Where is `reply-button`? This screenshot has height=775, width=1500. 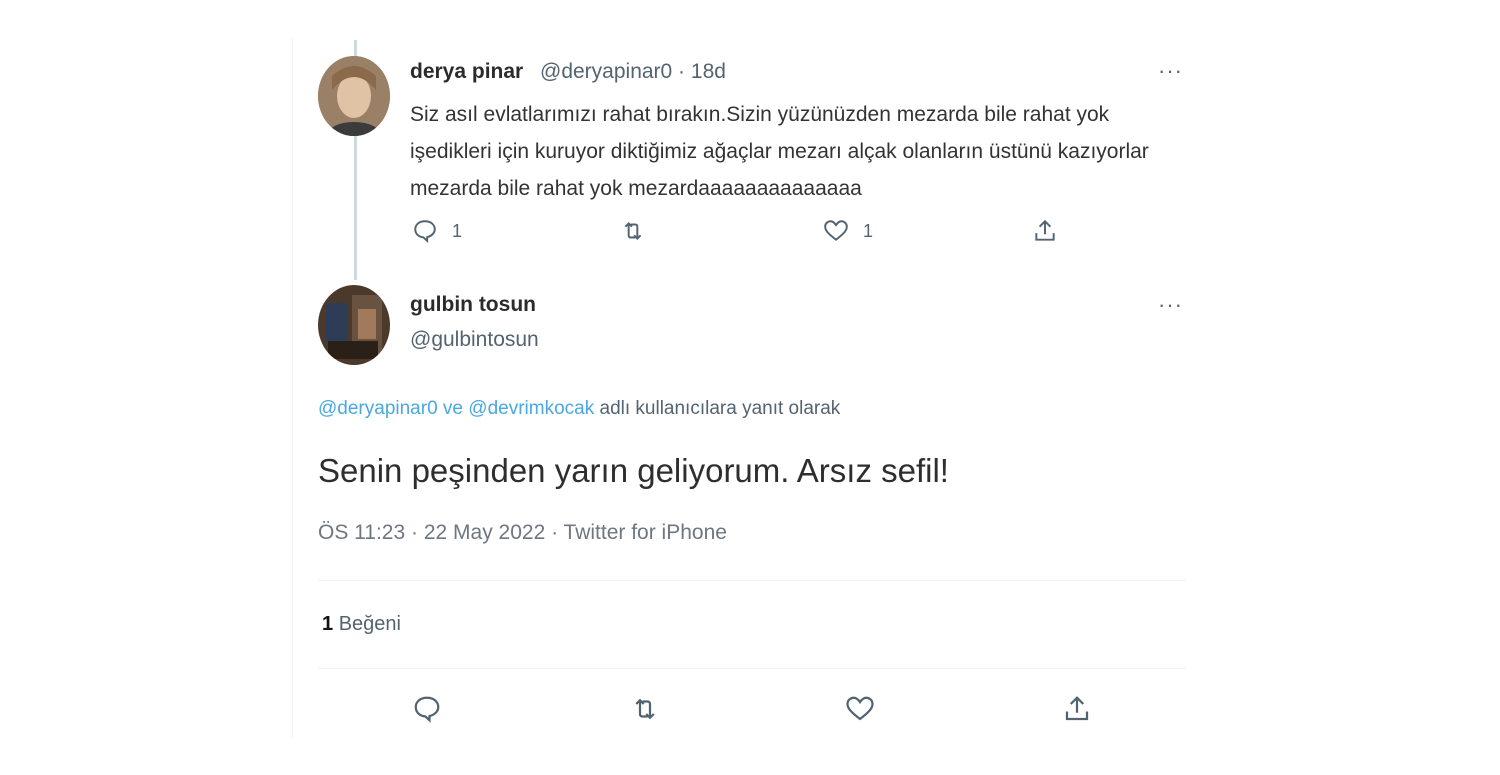
reply-button is located at coordinates (427, 709).